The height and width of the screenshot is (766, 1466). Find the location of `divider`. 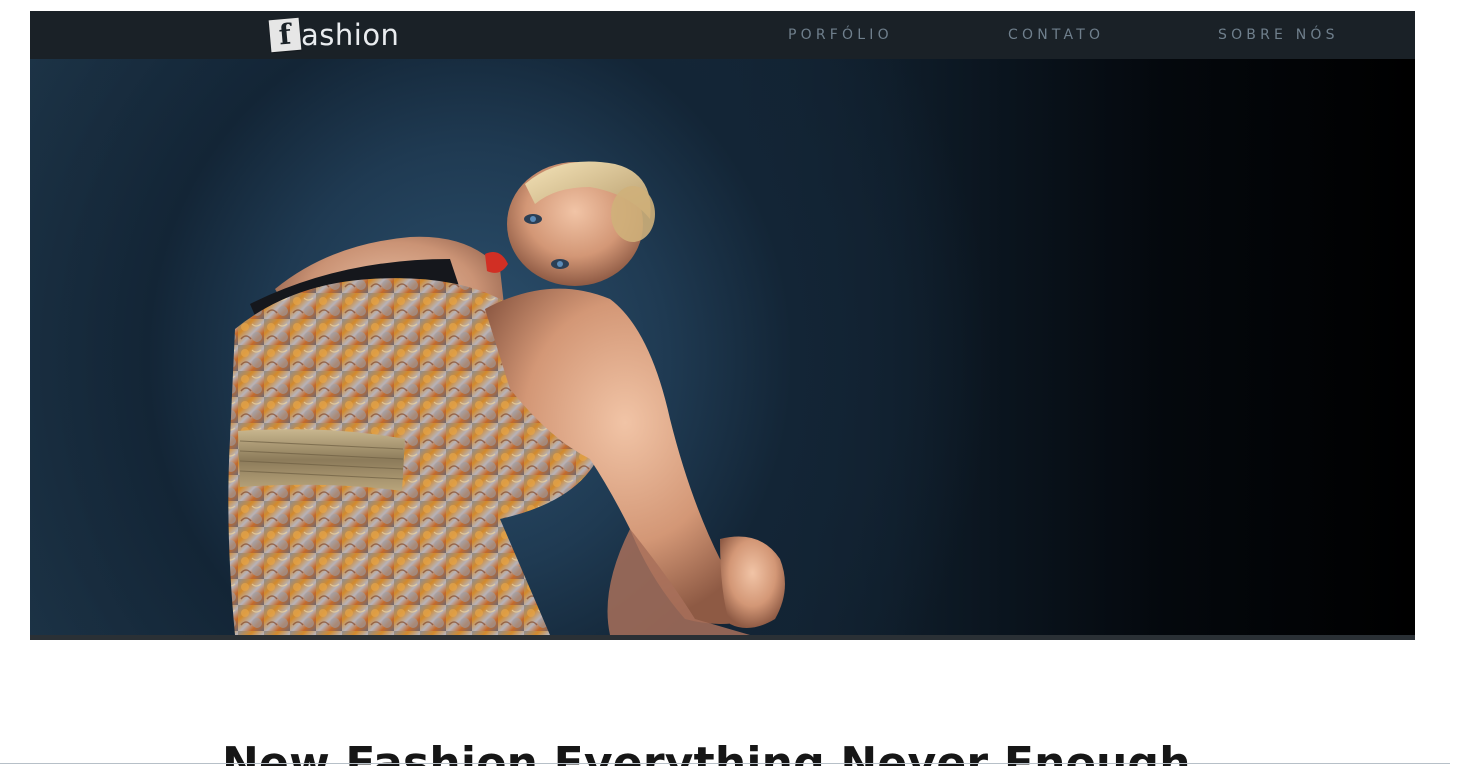

divider is located at coordinates (725, 763).